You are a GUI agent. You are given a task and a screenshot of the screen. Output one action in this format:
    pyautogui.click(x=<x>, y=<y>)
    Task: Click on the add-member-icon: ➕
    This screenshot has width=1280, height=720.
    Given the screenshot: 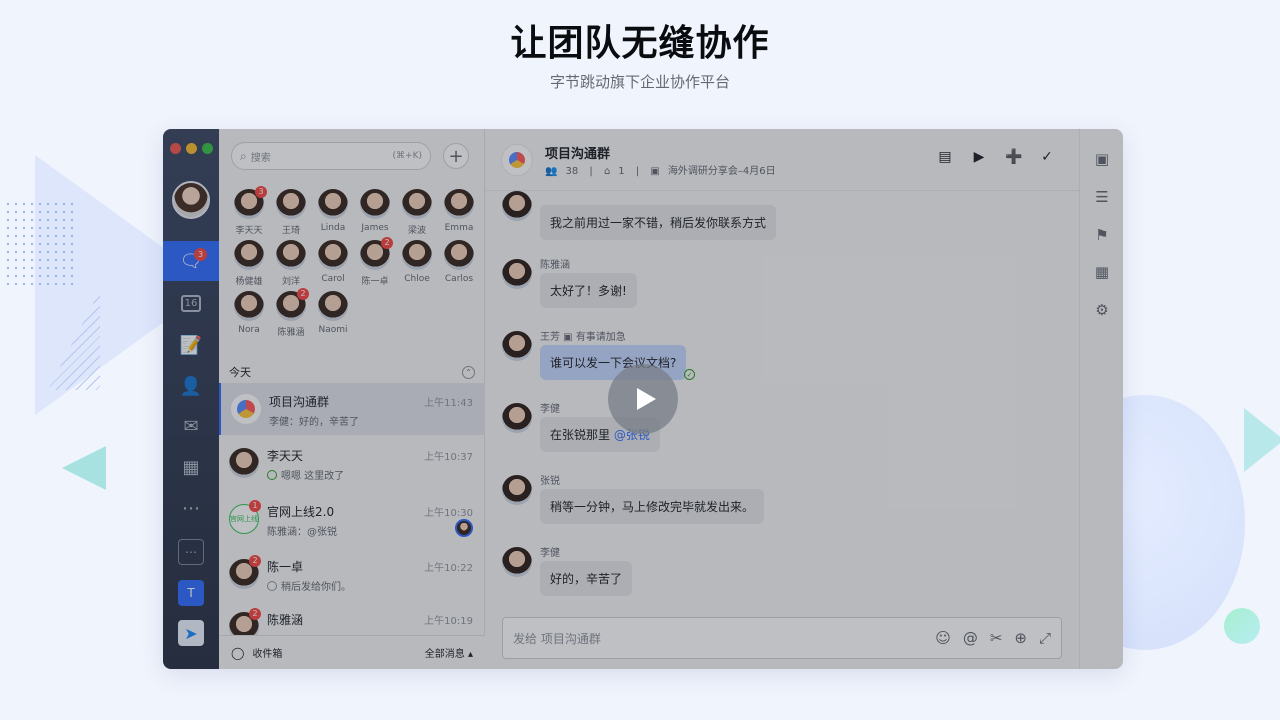 What is the action you would take?
    pyautogui.click(x=1013, y=157)
    